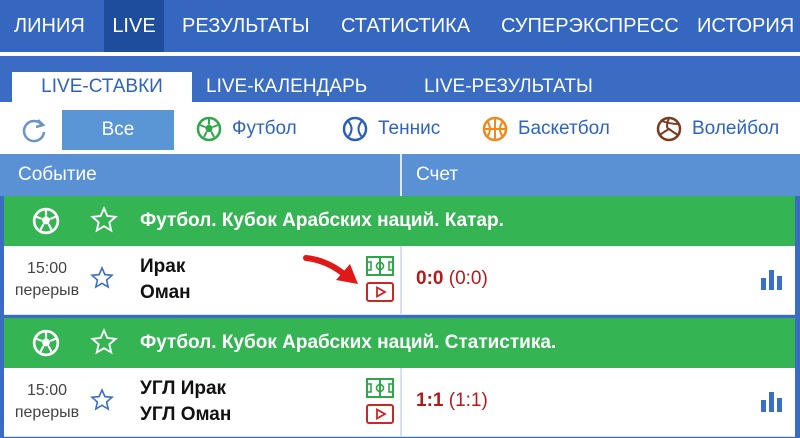  Describe the element at coordinates (564, 128) in the screenshot. I see `sport-filter-label: Баскетбол` at that location.